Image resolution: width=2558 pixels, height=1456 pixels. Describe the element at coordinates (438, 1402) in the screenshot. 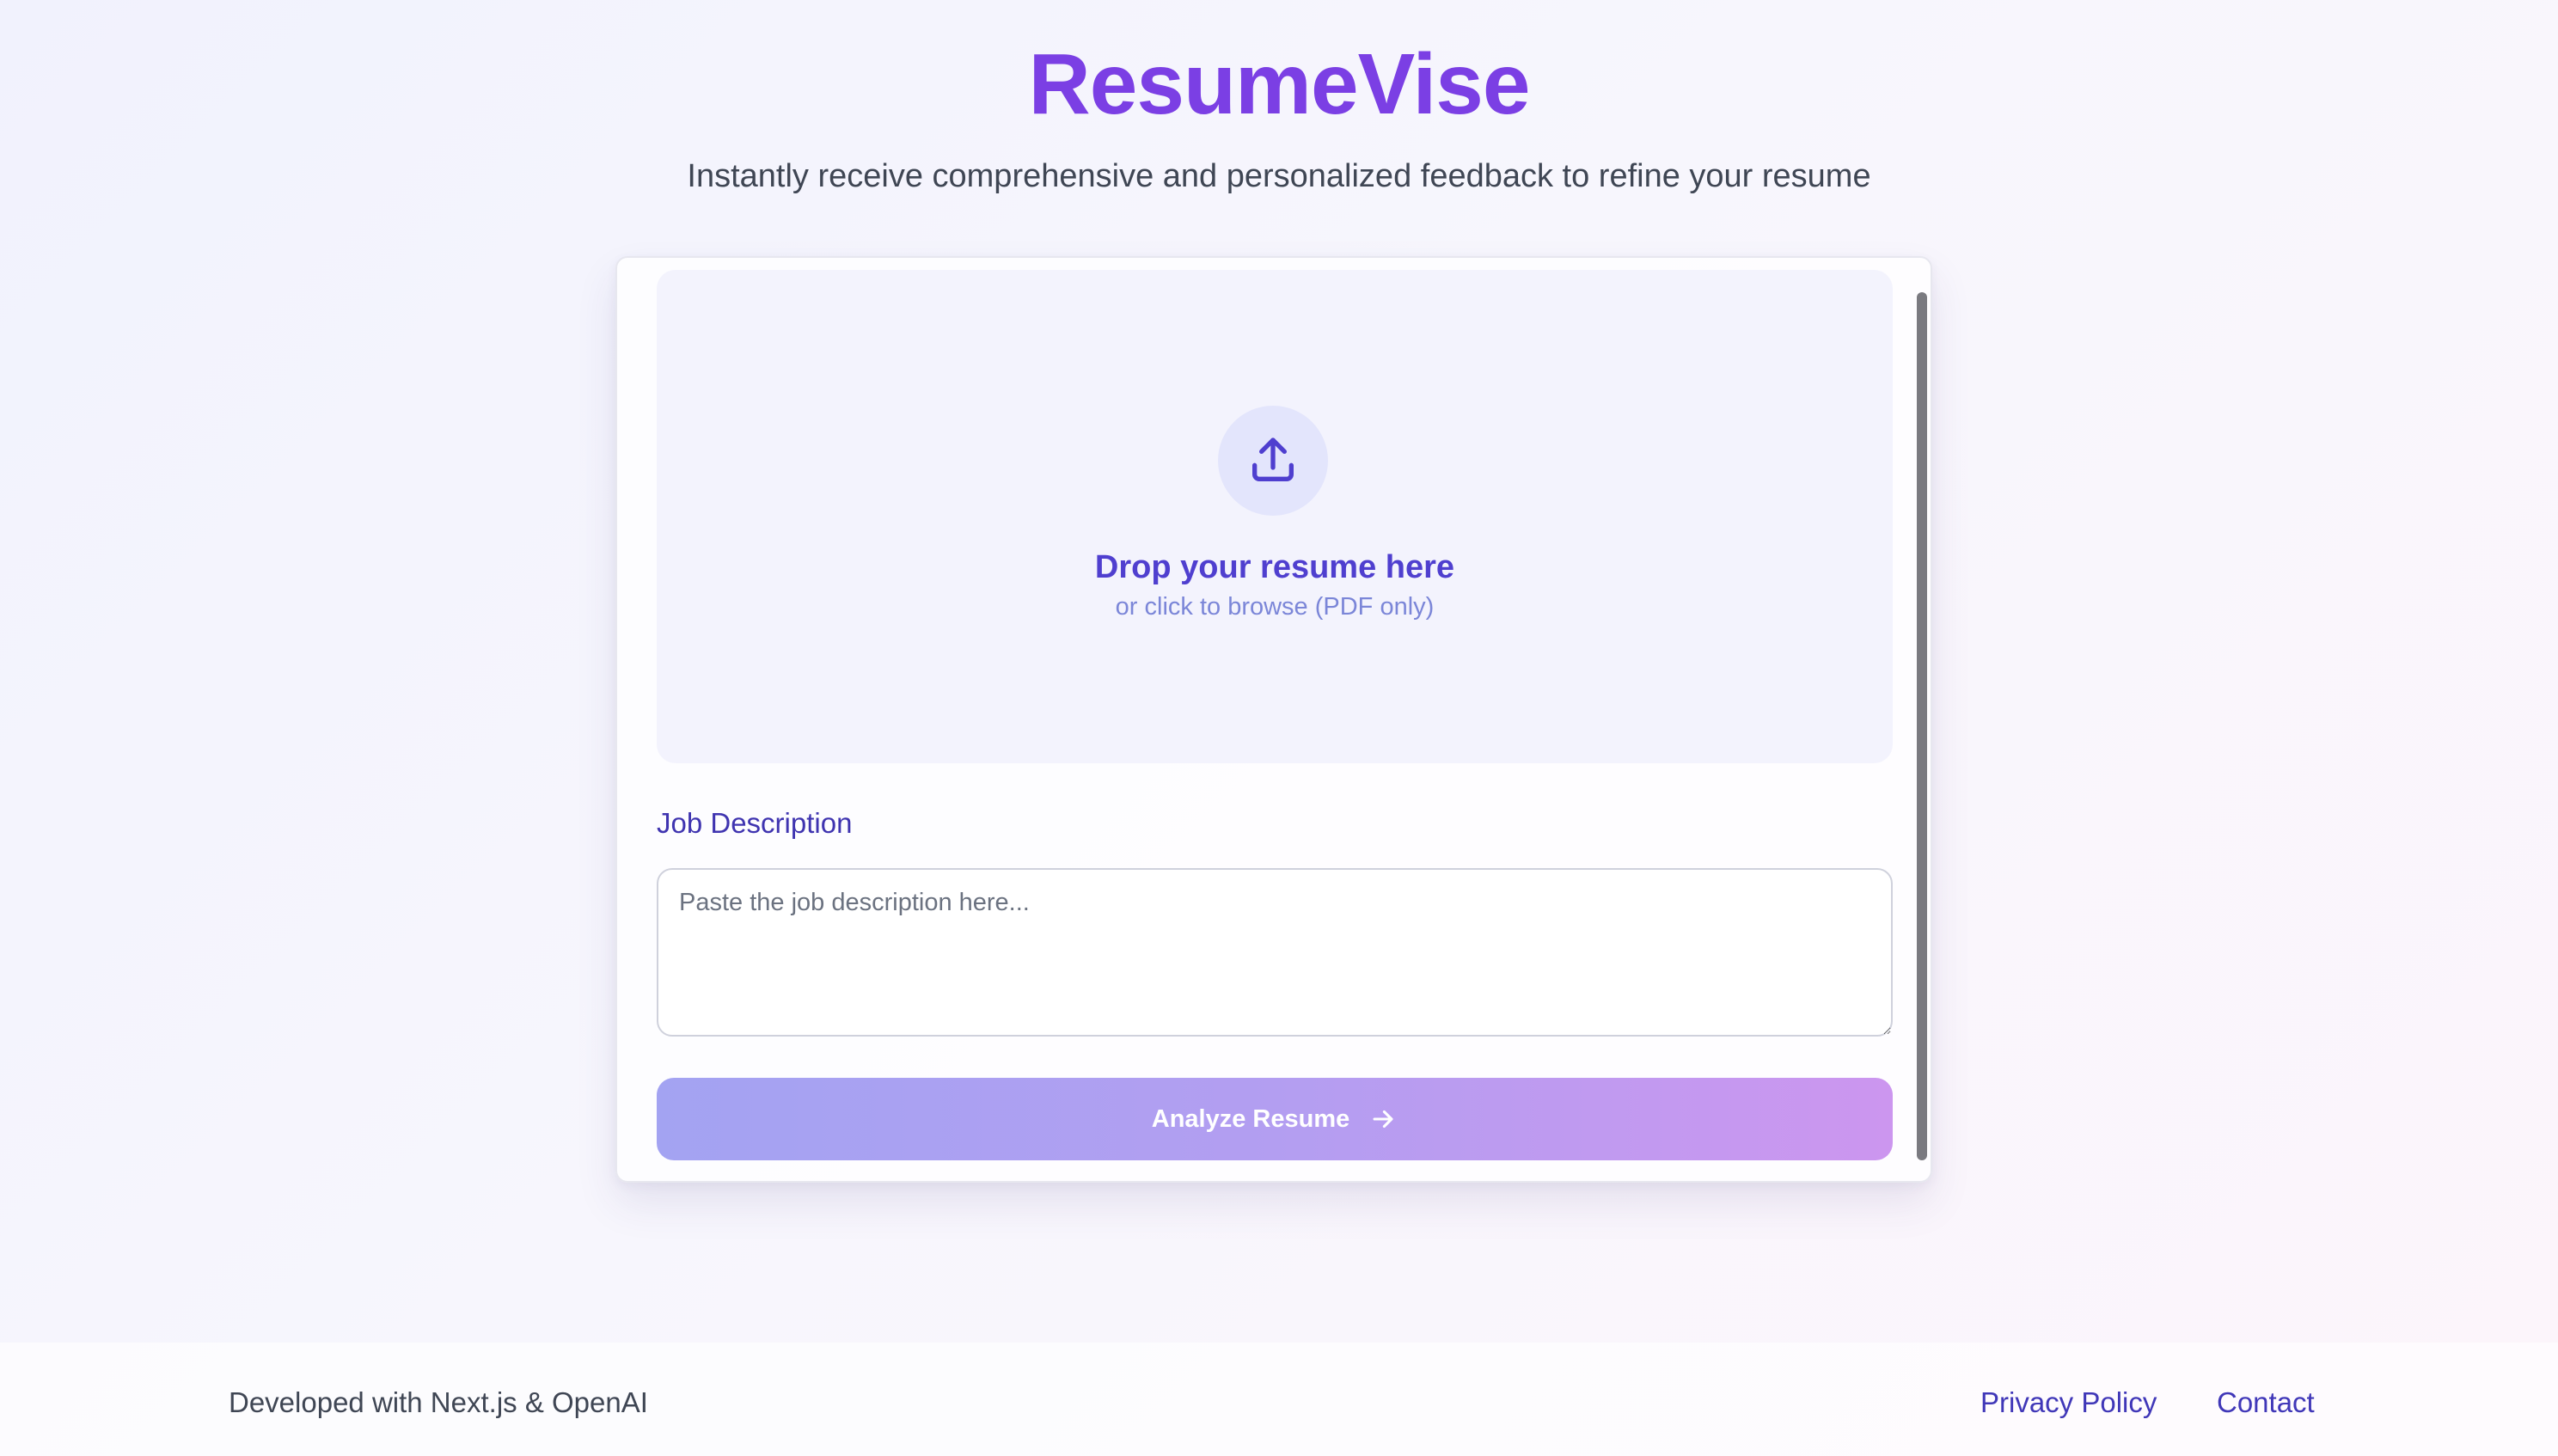

I see `footer-credit: Developed with Next.js & OpenAI` at that location.